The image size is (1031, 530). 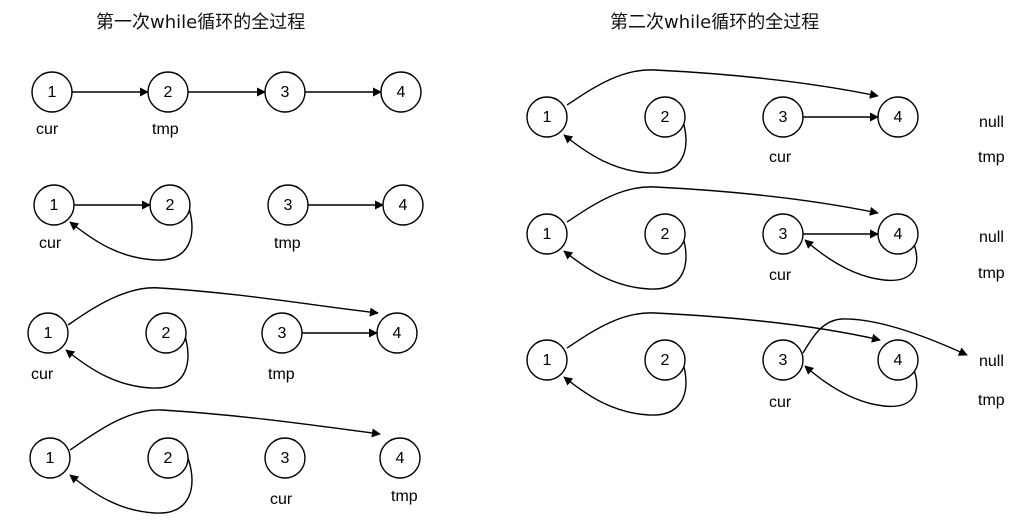 I want to click on right-step-1: 1 2 3 4 null cur tmp, so click(x=765, y=121).